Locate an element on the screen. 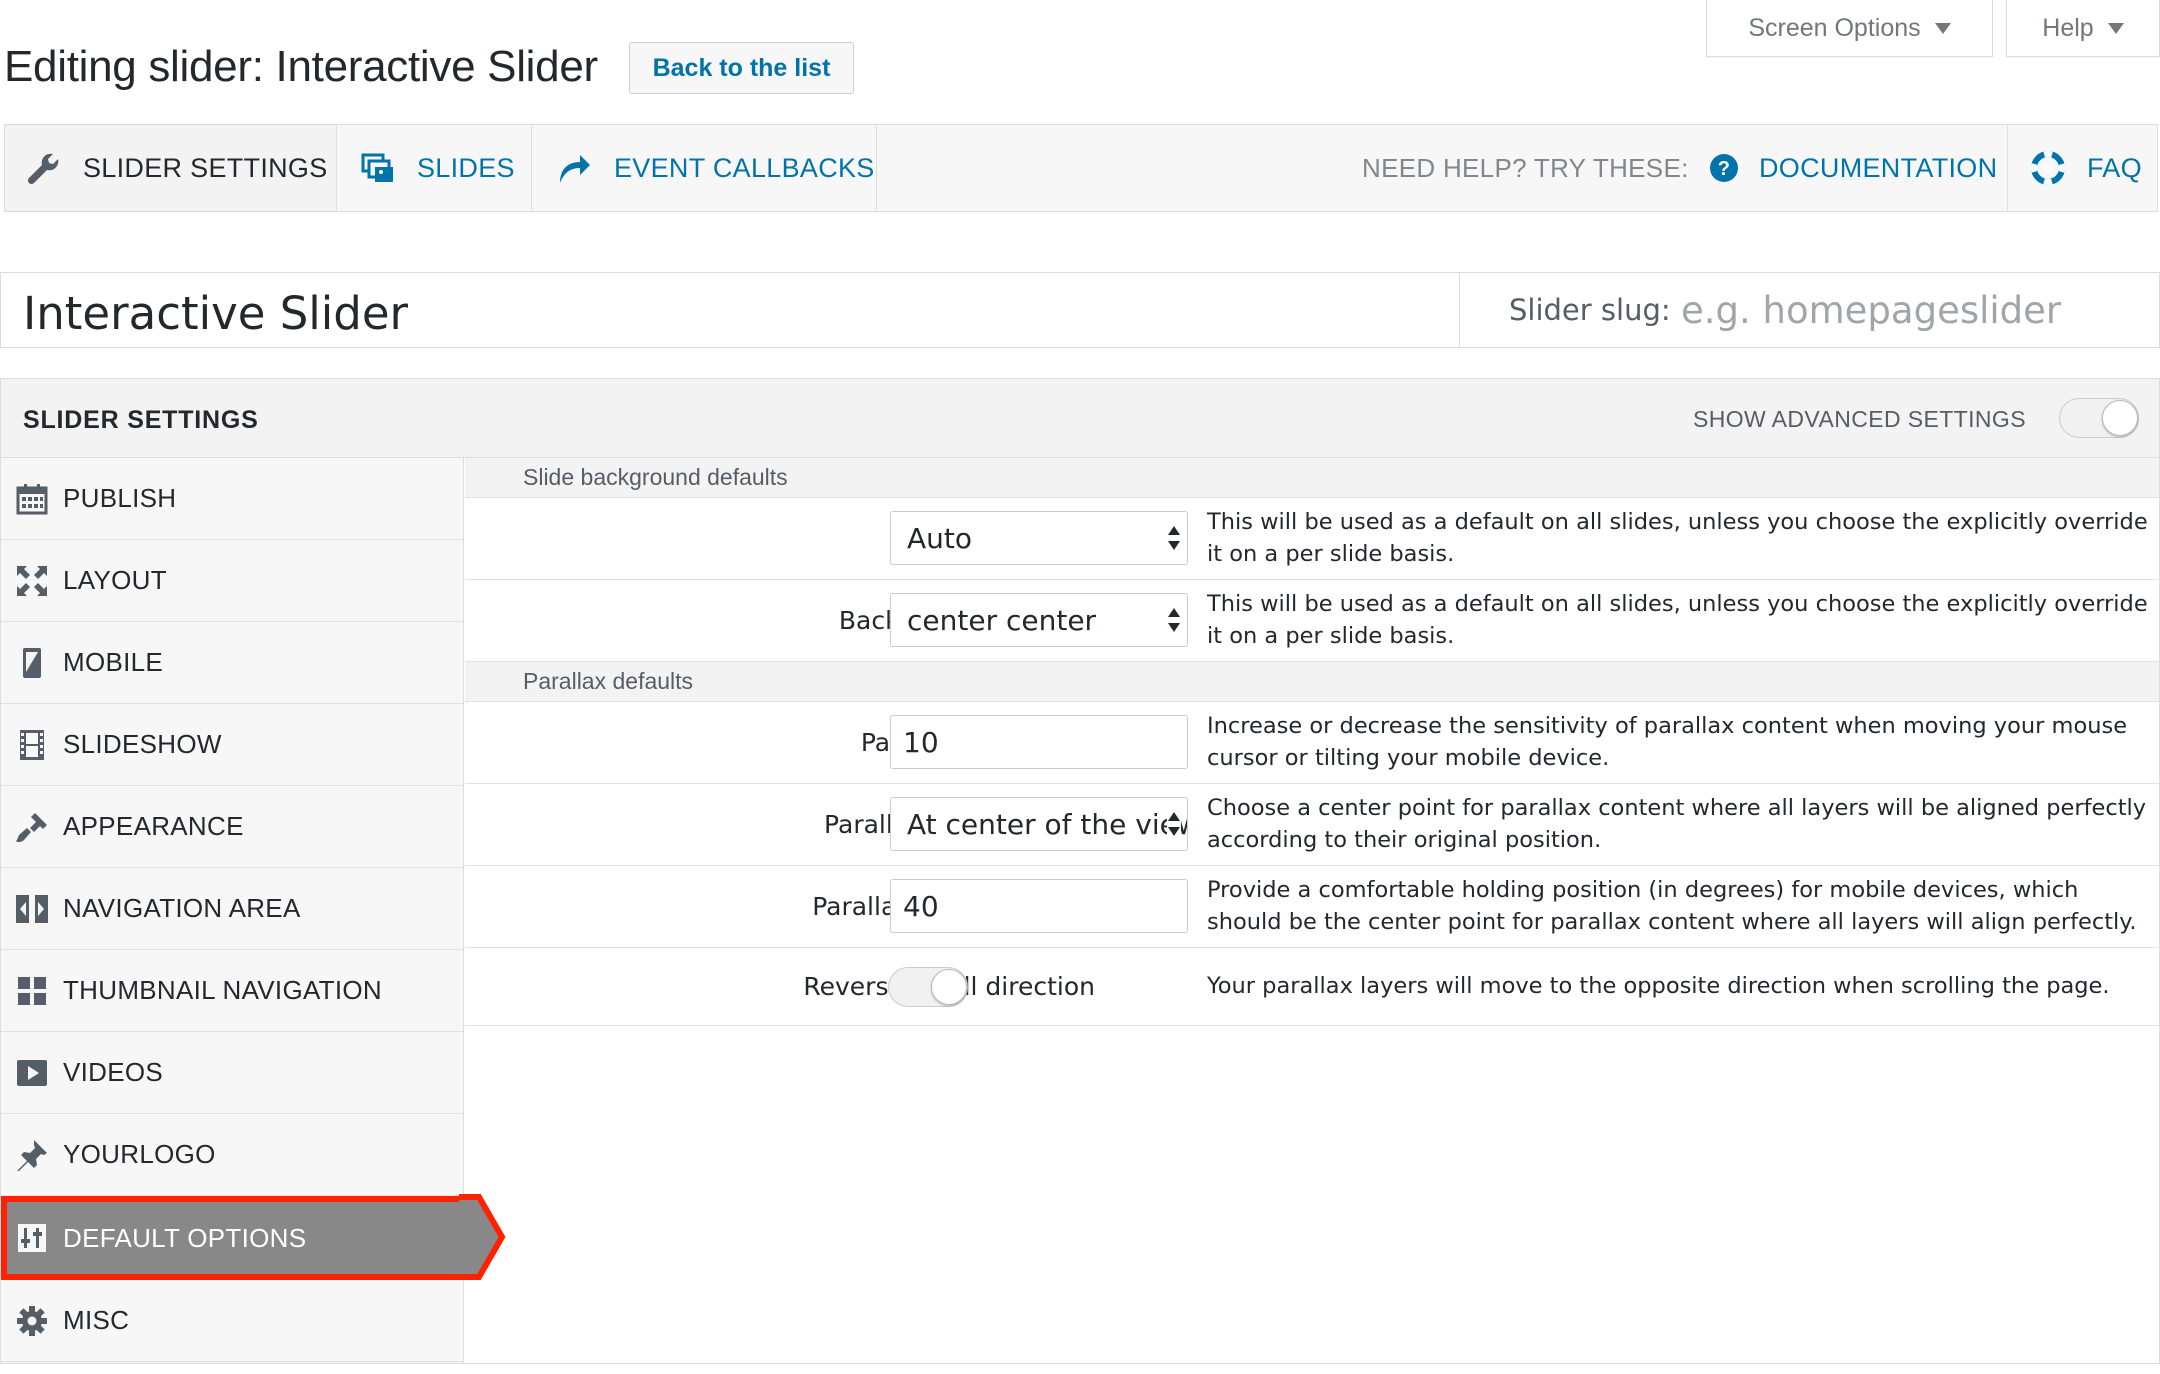  film-icon is located at coordinates (32, 745).